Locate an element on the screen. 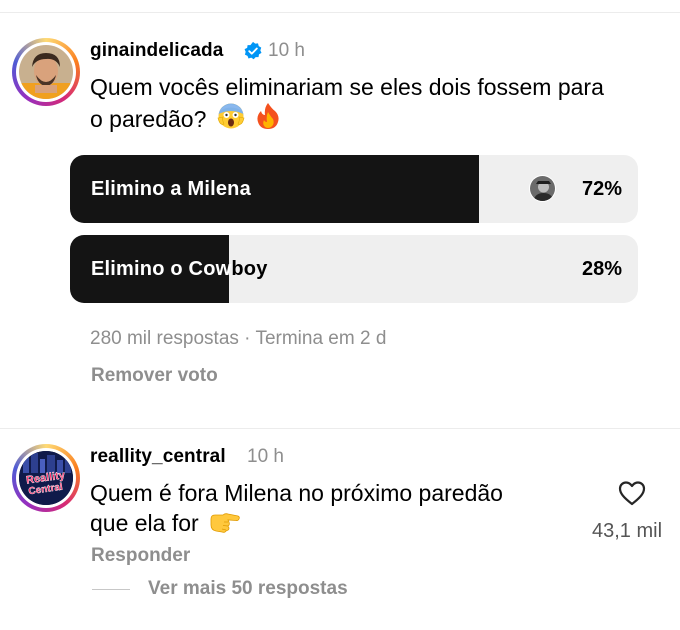 This screenshot has height=630, width=680. fire-icon is located at coordinates (268, 119).